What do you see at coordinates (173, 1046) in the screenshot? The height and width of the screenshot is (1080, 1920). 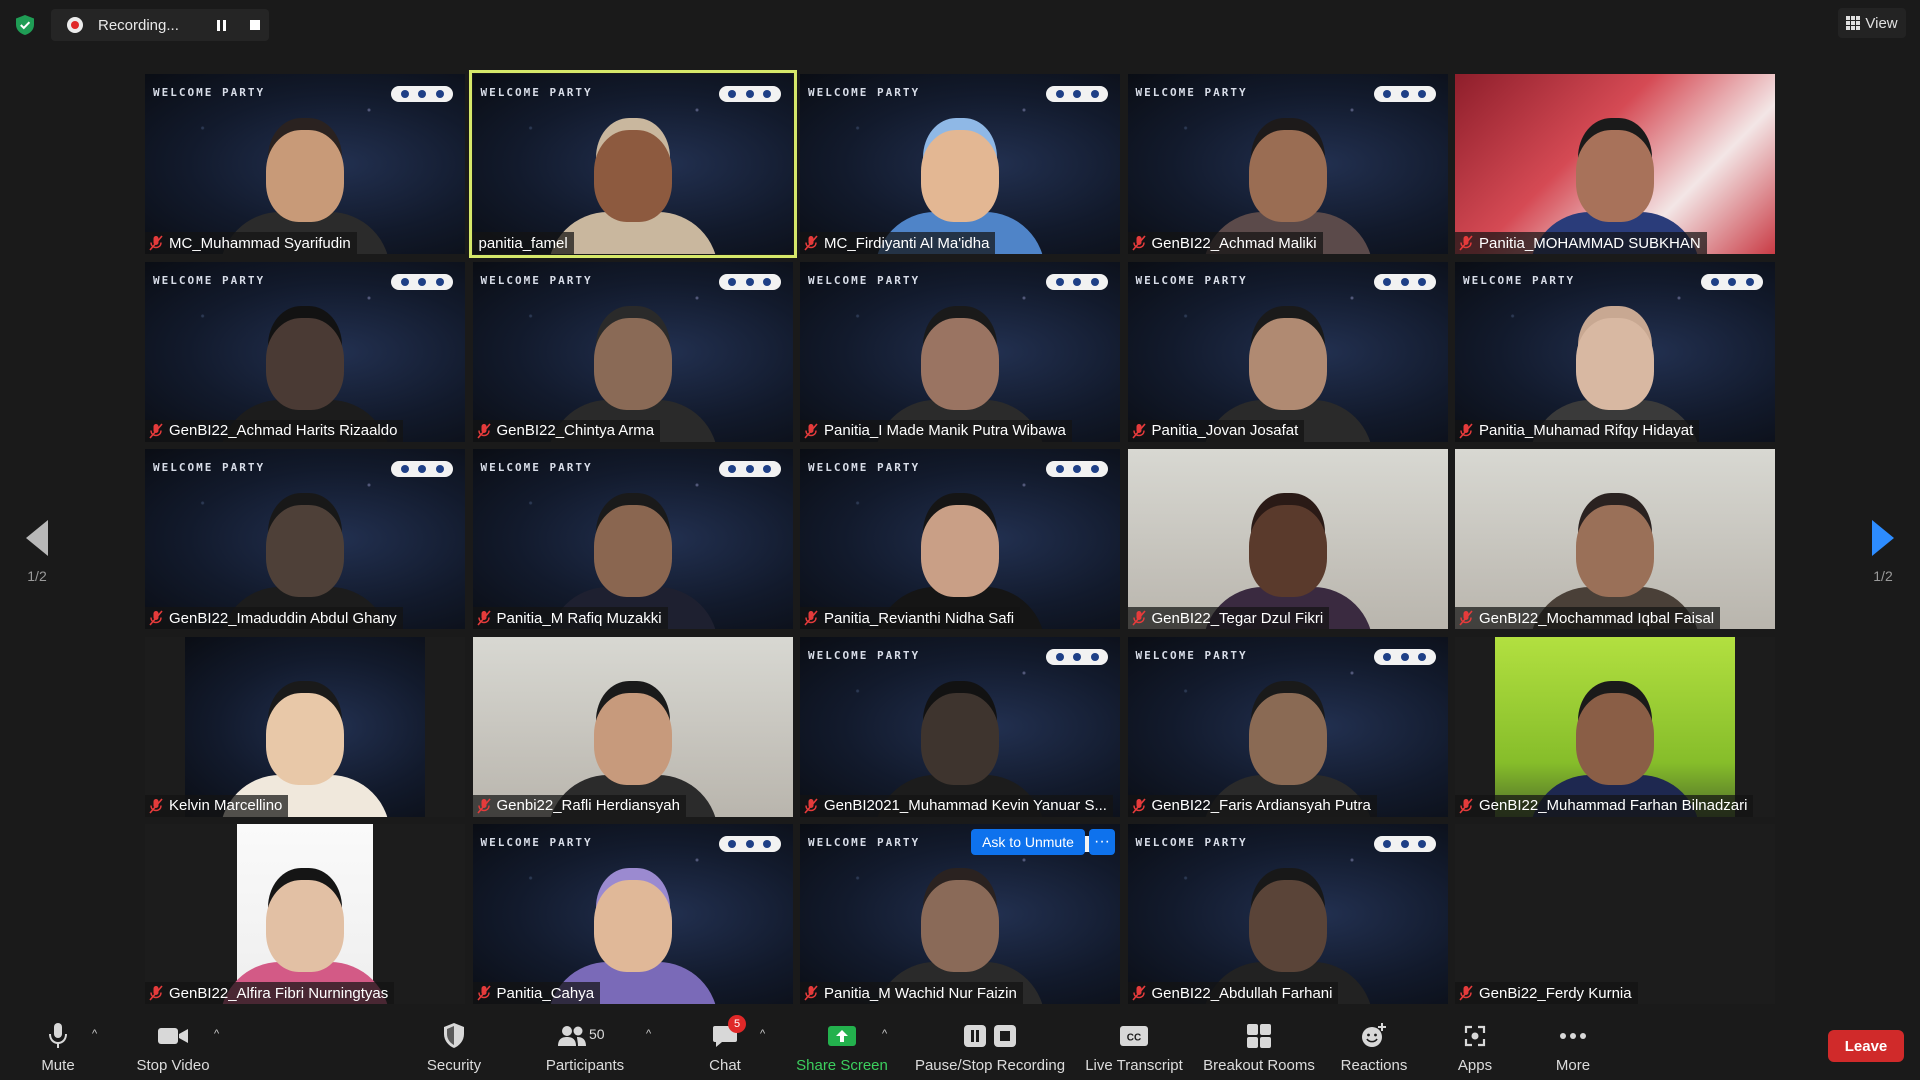 I see `stop-video-button: Stop Video` at bounding box center [173, 1046].